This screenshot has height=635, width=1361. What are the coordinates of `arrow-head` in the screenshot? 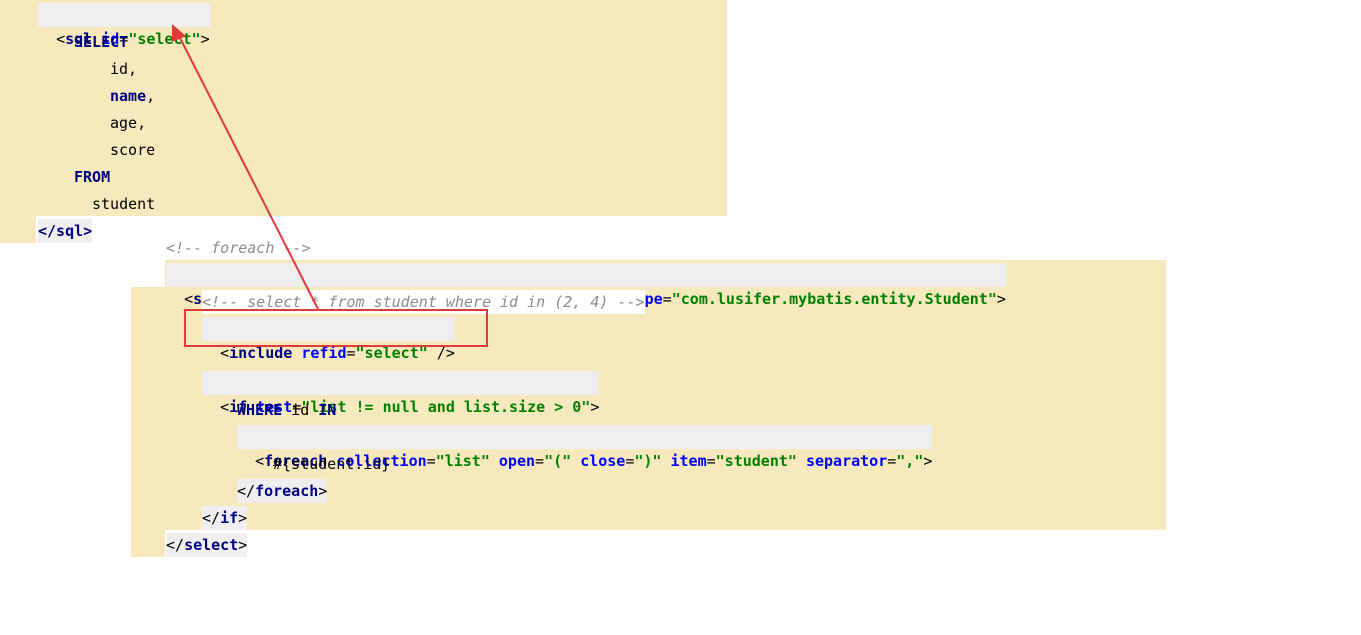 It's located at (179, 33).